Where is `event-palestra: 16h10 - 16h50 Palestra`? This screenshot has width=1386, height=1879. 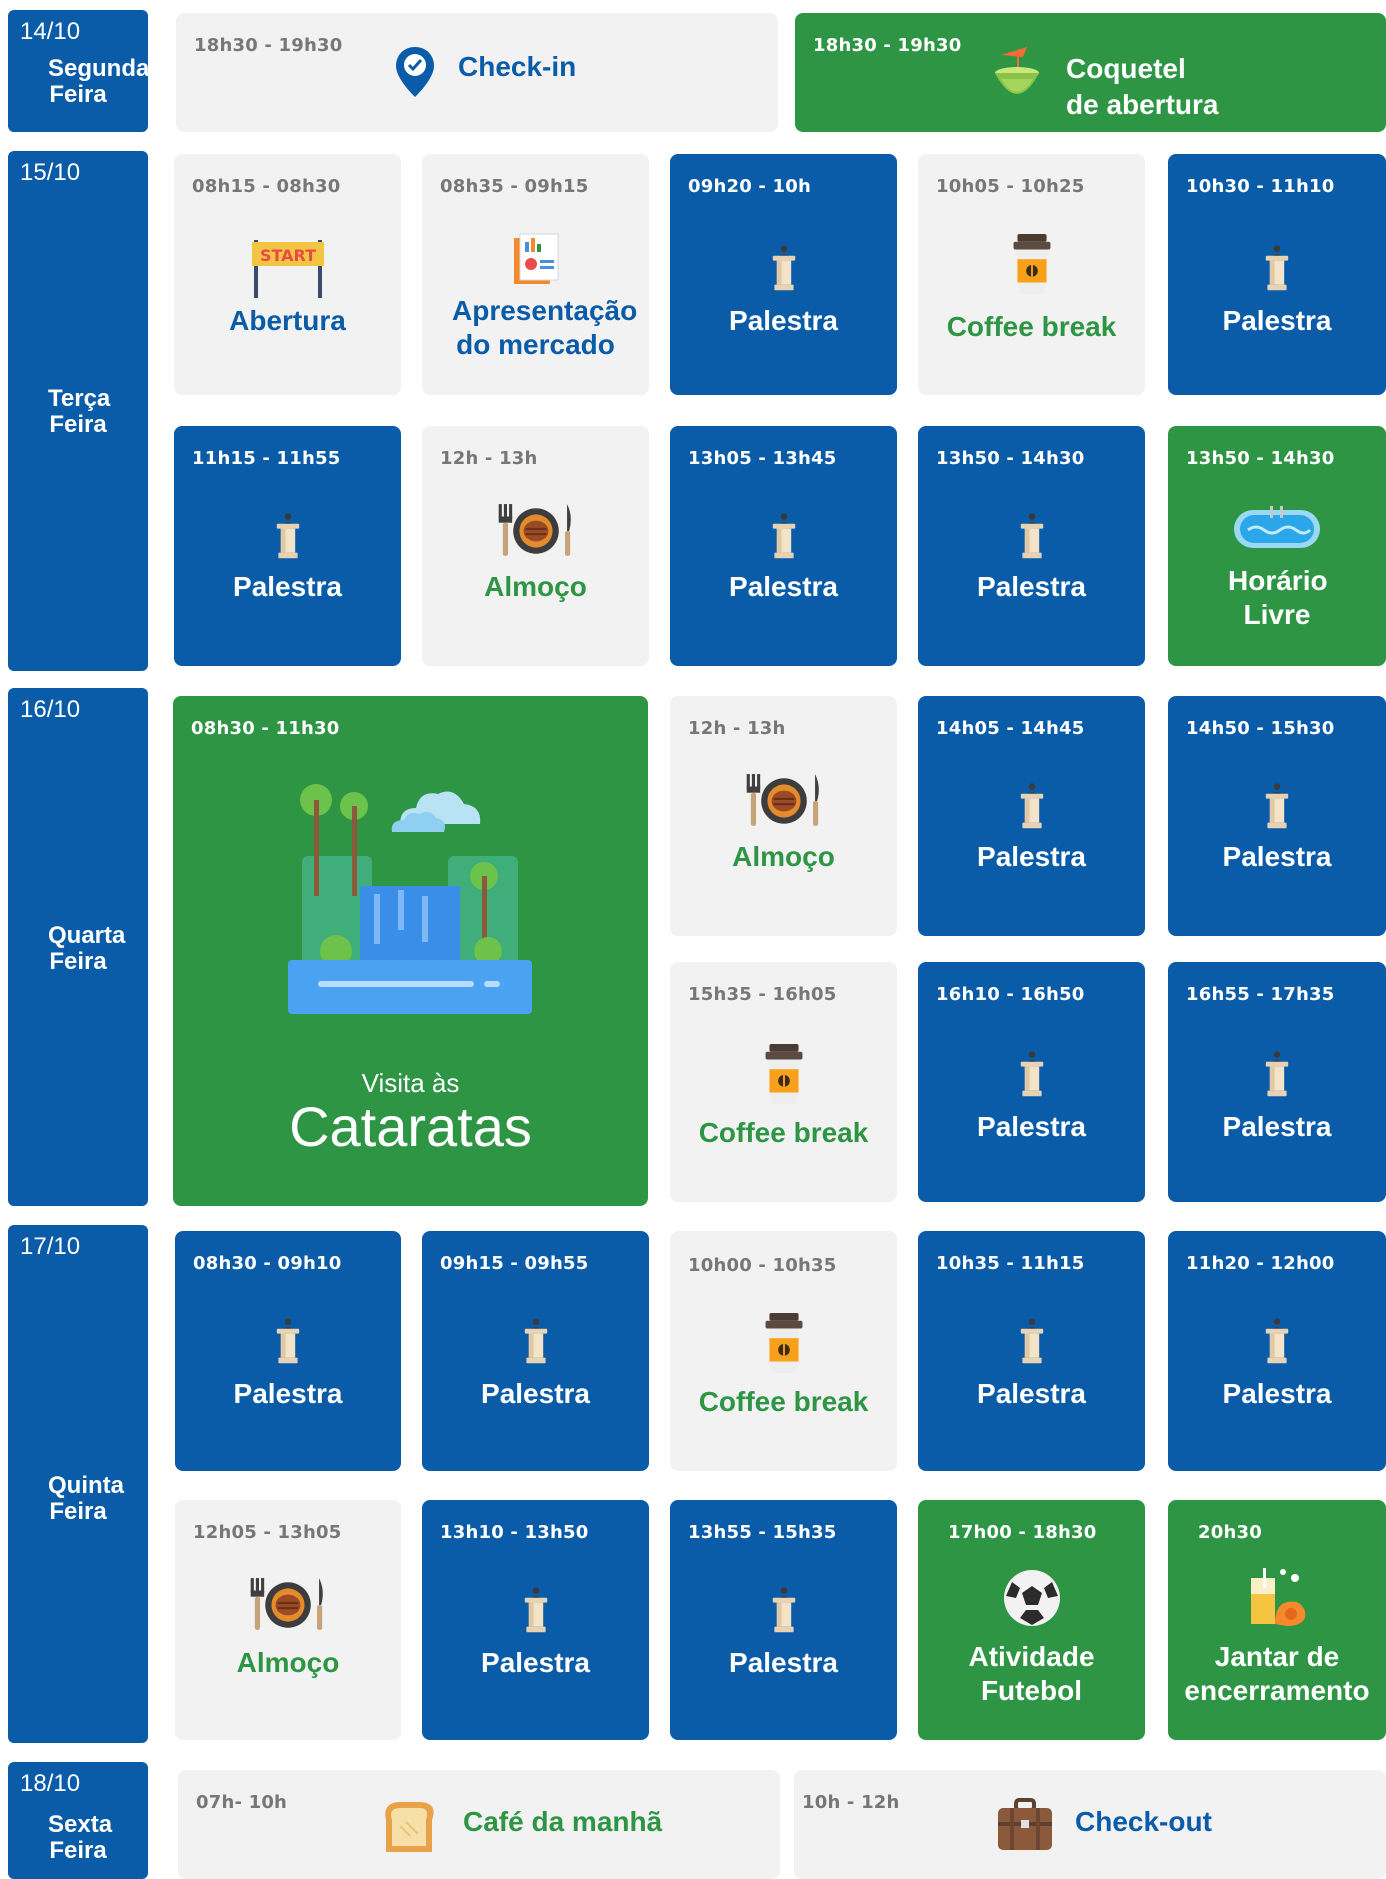 event-palestra: 16h10 - 16h50 Palestra is located at coordinates (1031, 1082).